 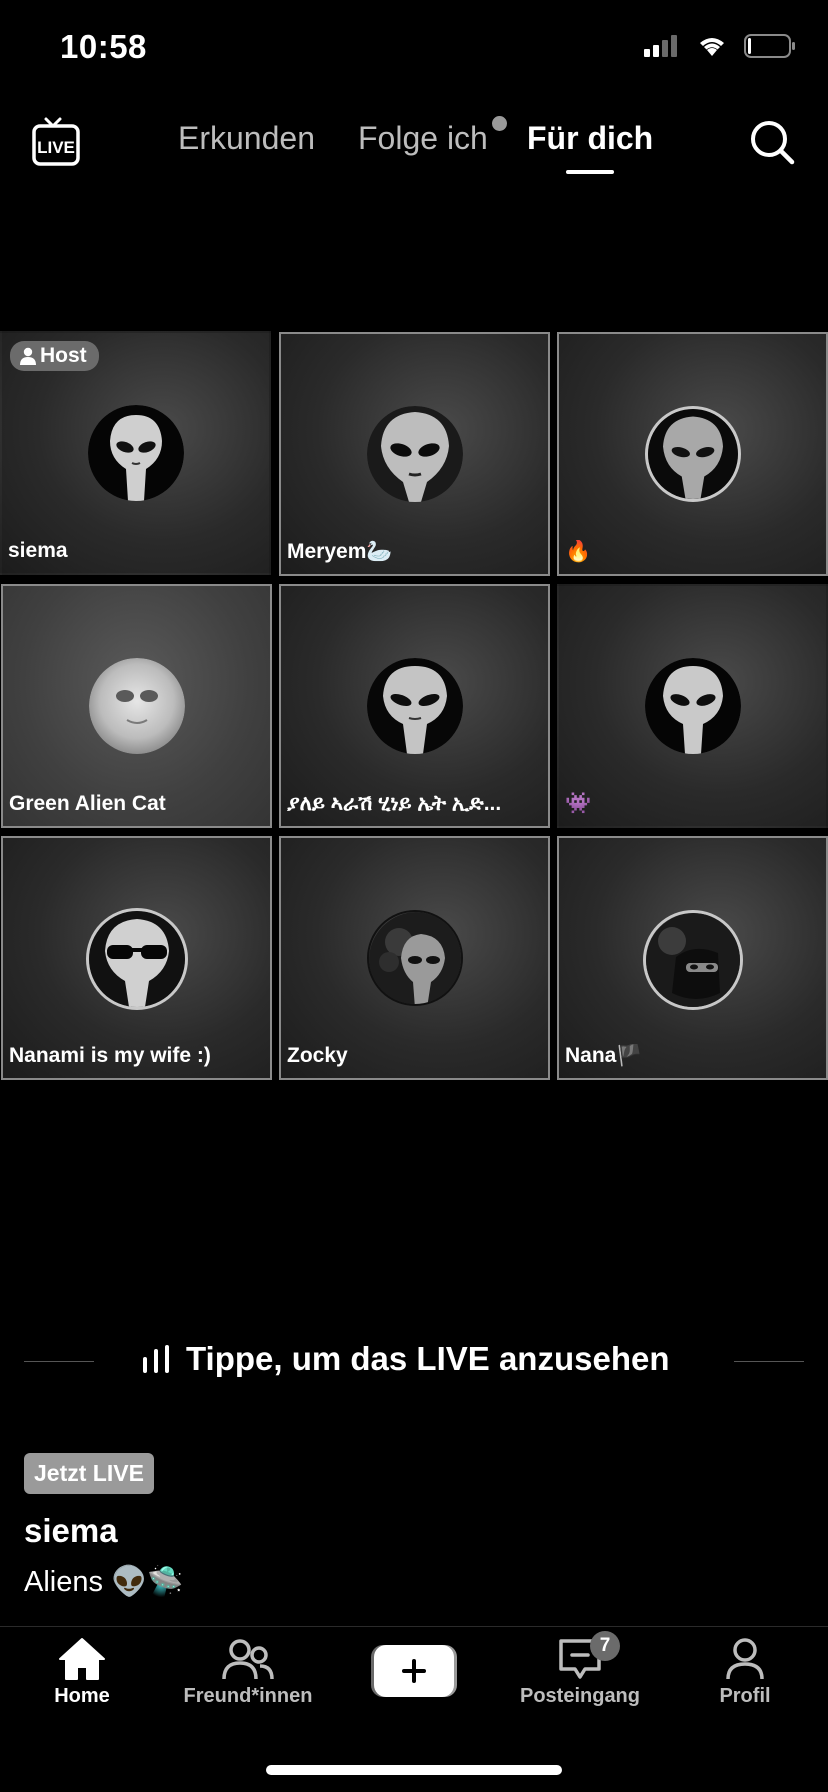 I want to click on tab-notification-dot, so click(x=499, y=123).